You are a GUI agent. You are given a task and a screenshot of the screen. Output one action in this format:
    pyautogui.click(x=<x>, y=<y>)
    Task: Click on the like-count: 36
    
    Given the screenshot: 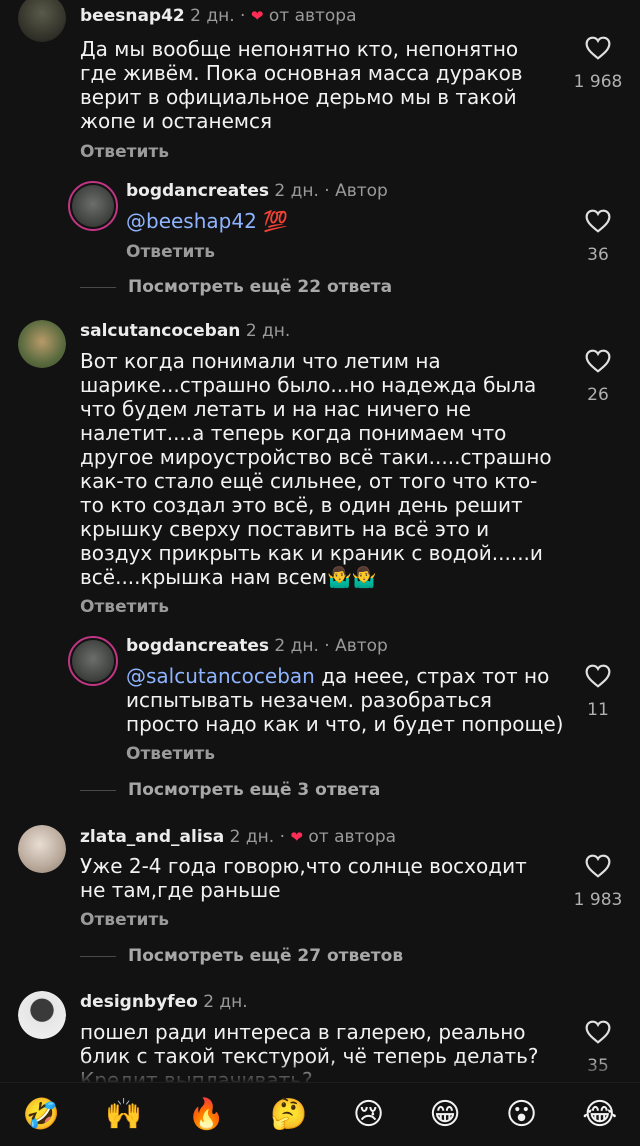 What is the action you would take?
    pyautogui.click(x=598, y=255)
    